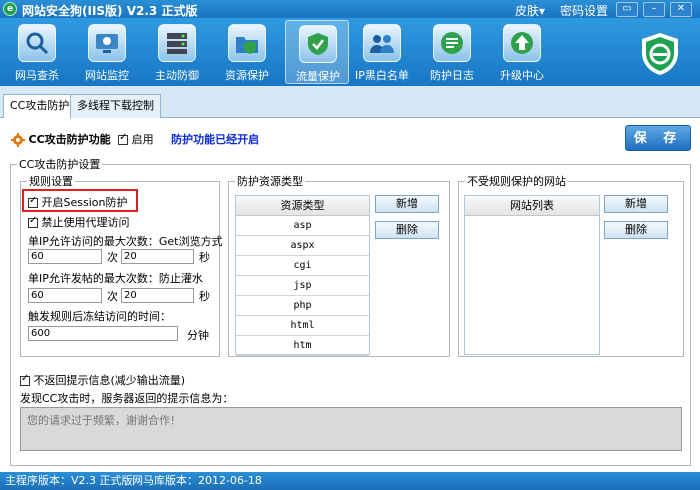  I want to click on title-bar: e 网站安全狗(IIS版) V2.3 正式版 皮肤▾ 密码设置 ▭ – ✕, so click(350, 9).